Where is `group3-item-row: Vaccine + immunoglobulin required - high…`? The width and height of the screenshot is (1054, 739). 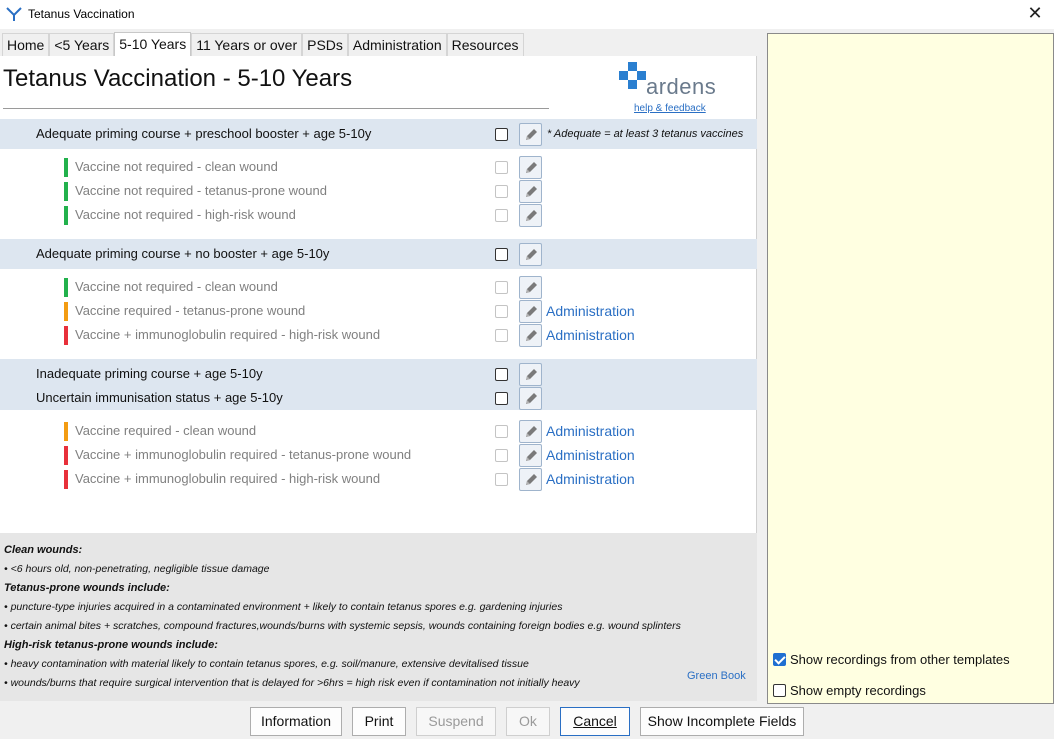 group3-item-row: Vaccine + immunoglobulin required - high… is located at coordinates (378, 479).